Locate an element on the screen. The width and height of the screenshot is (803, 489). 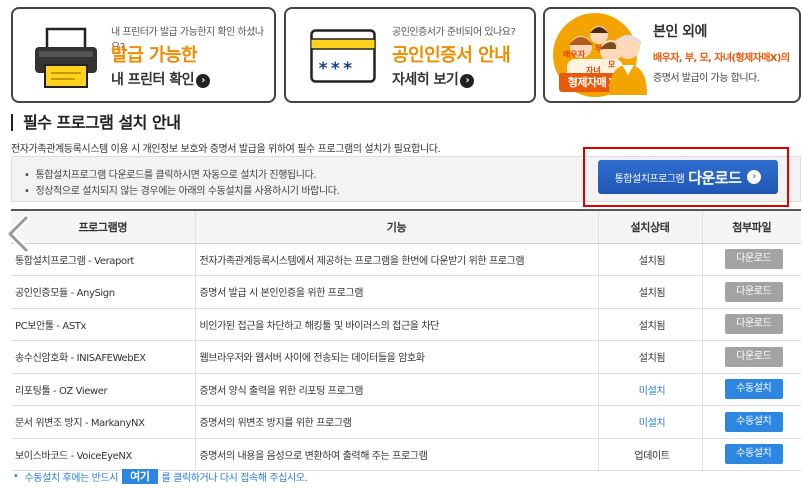
family-label-spouse: 배우자 is located at coordinates (574, 54).